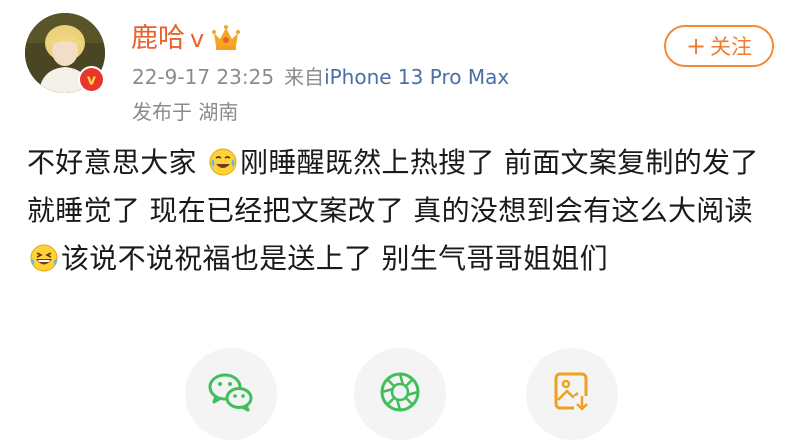 The width and height of the screenshot is (800, 444). I want to click on svg-text: v, so click(91, 81).